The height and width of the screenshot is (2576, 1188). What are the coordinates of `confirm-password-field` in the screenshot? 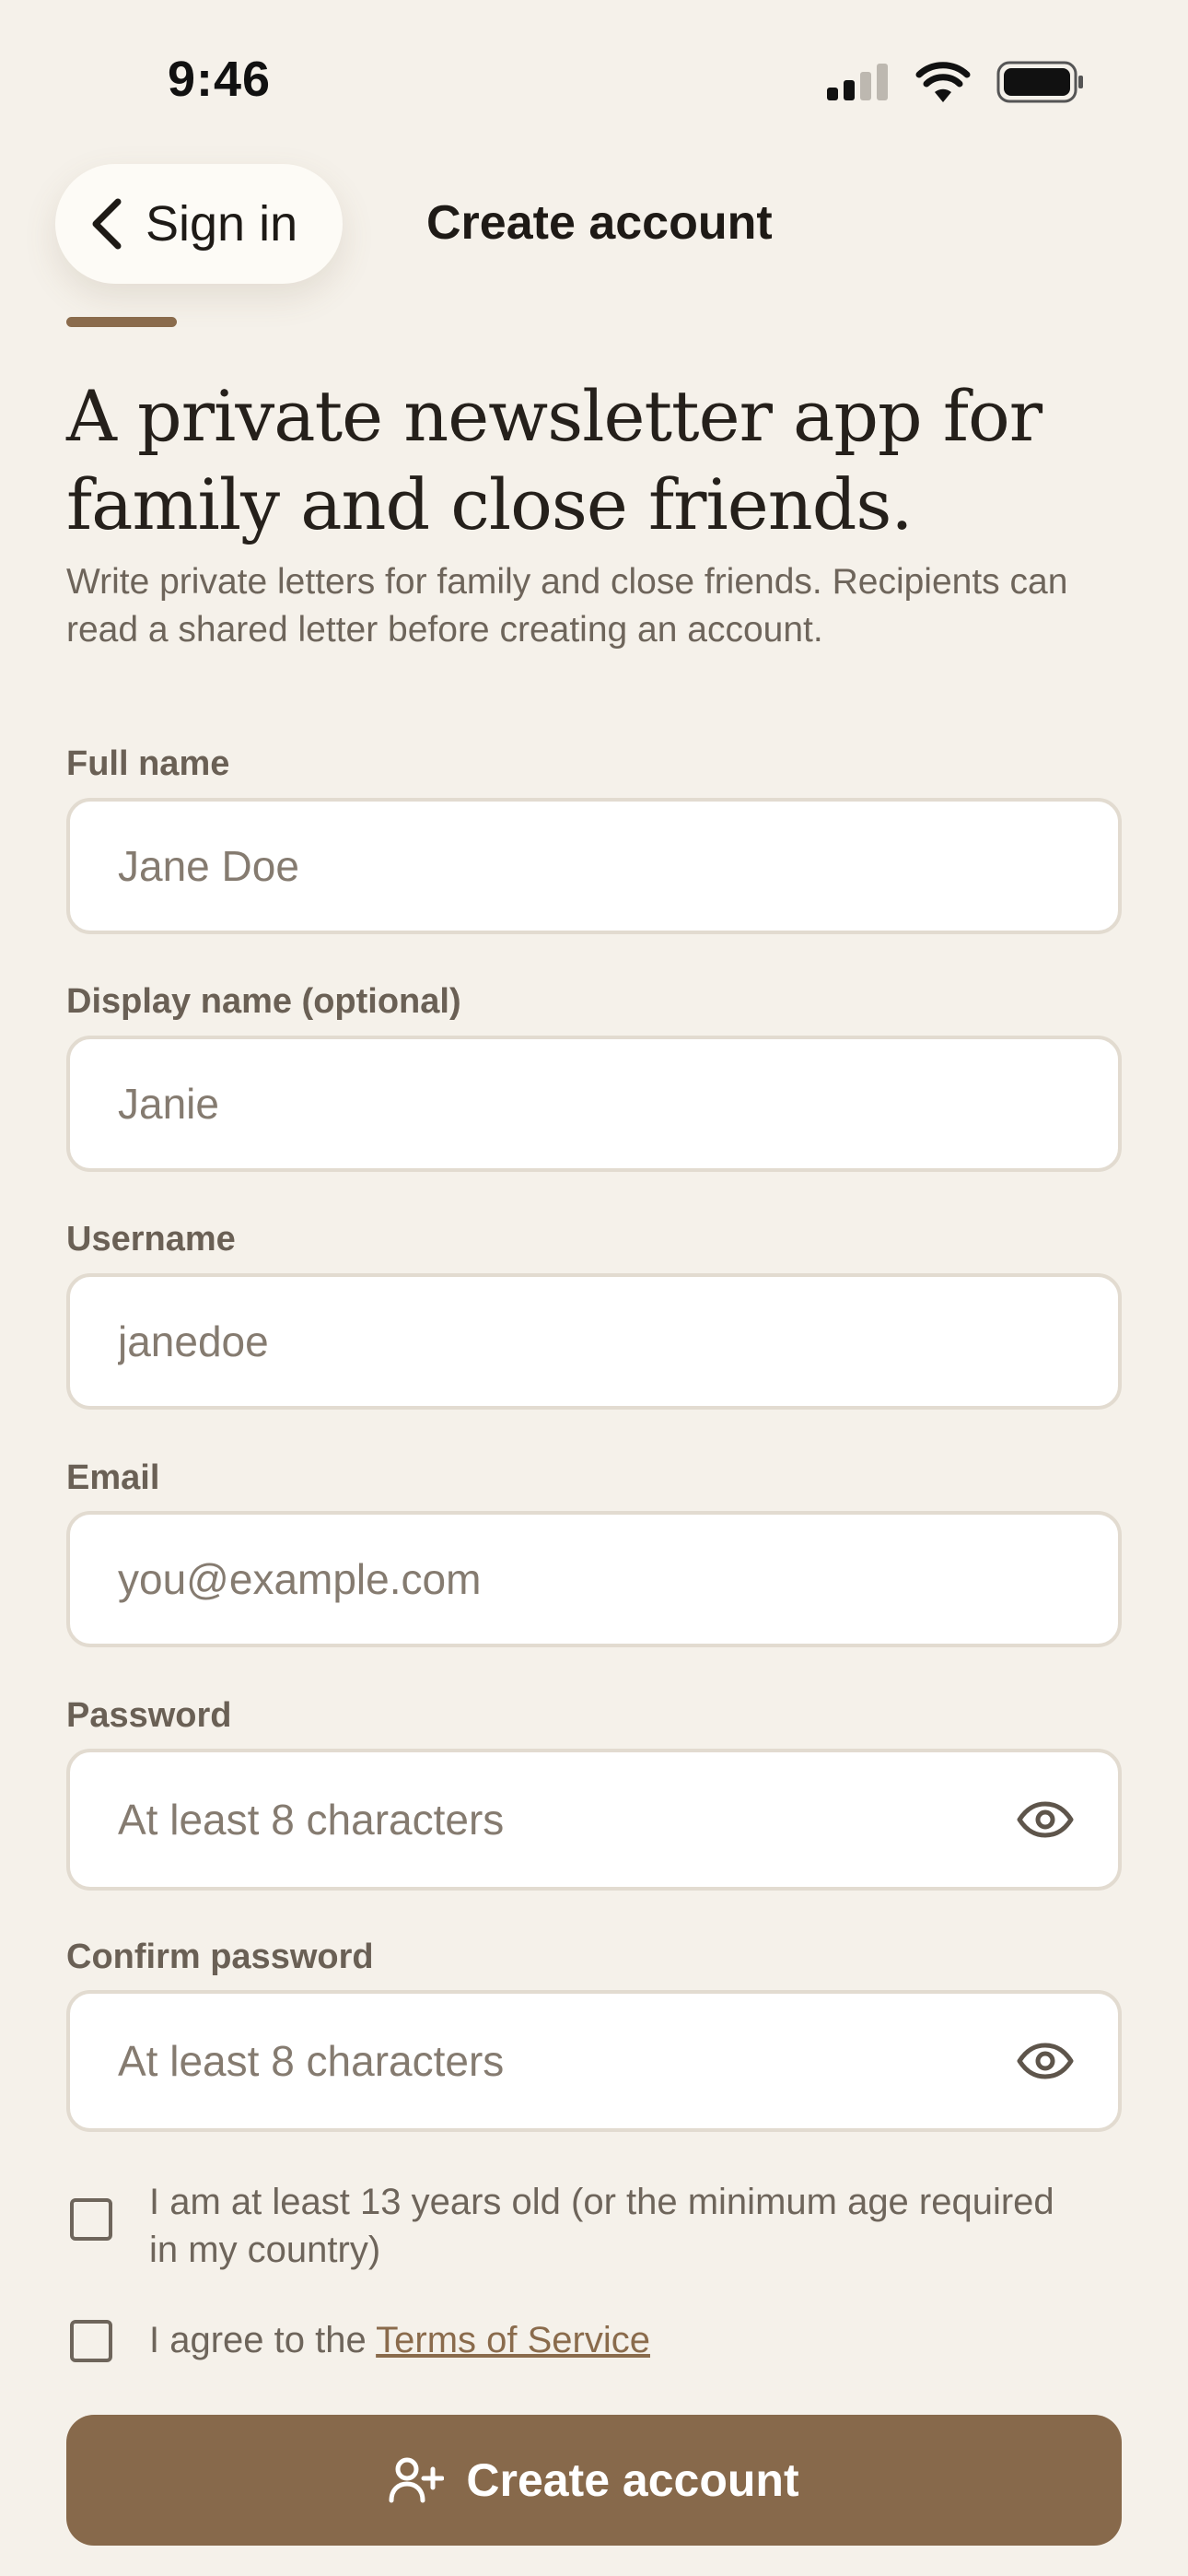 It's located at (594, 2061).